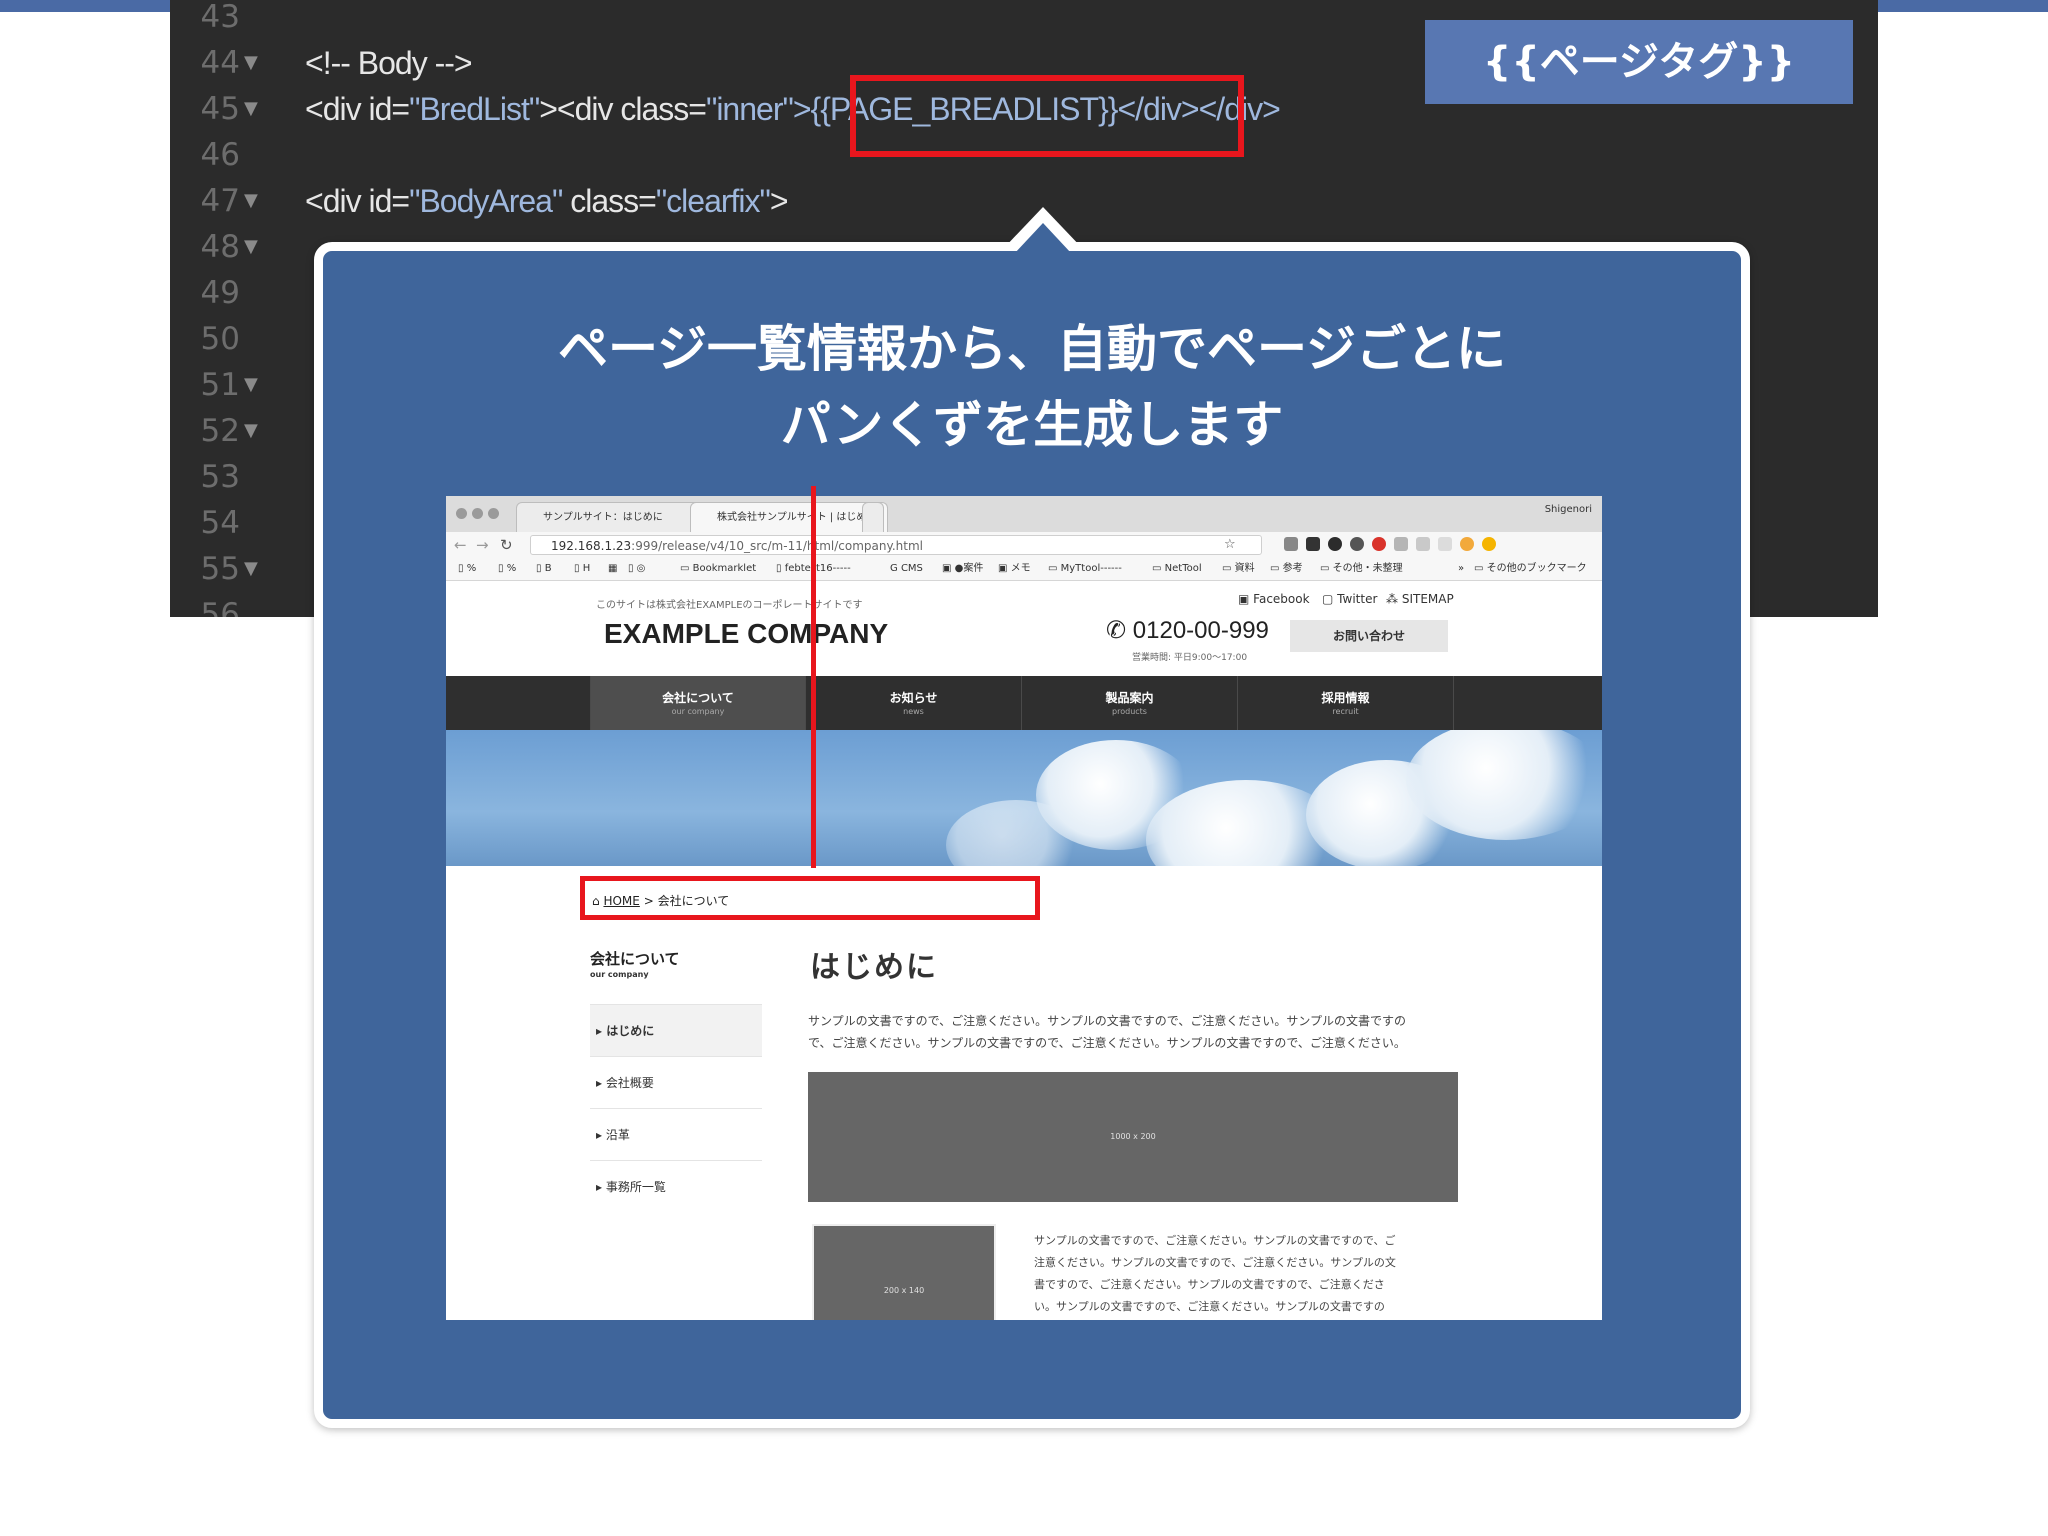  What do you see at coordinates (1392, 599) in the screenshot?
I see `sitemap-icon: ⁂` at bounding box center [1392, 599].